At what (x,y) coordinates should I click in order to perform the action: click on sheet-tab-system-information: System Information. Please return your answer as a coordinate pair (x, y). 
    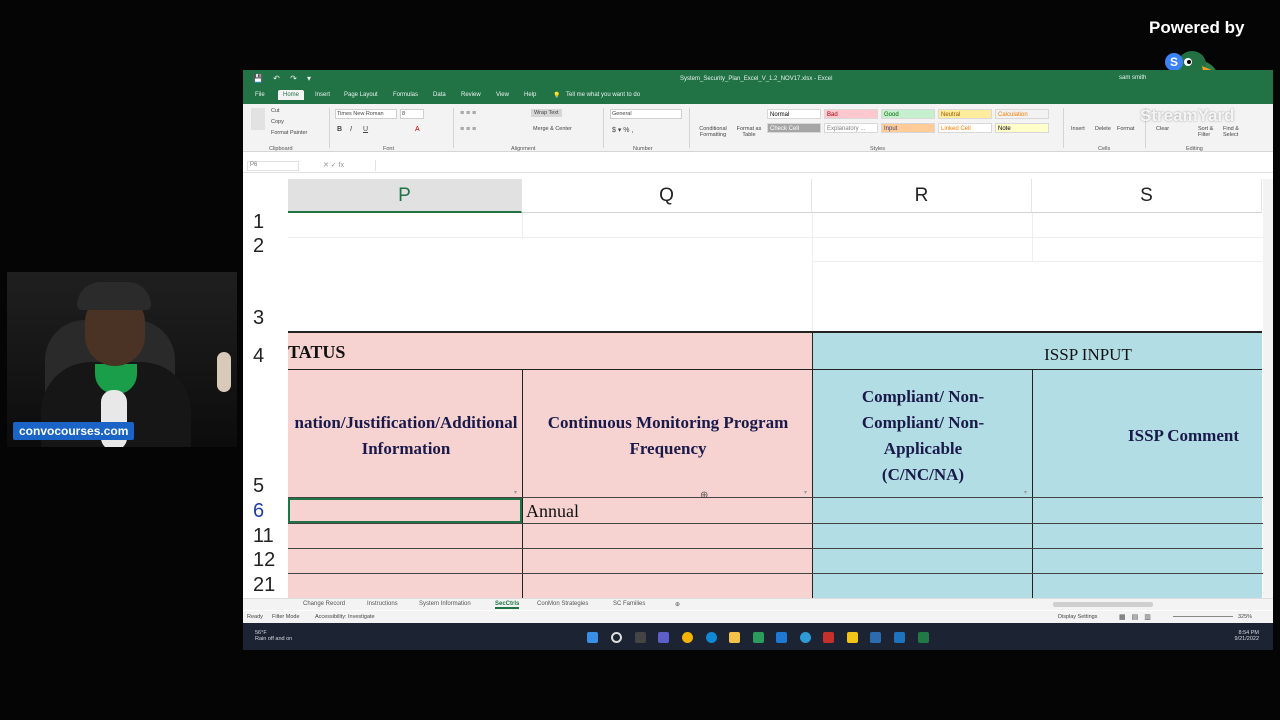
    Looking at the image, I should click on (445, 604).